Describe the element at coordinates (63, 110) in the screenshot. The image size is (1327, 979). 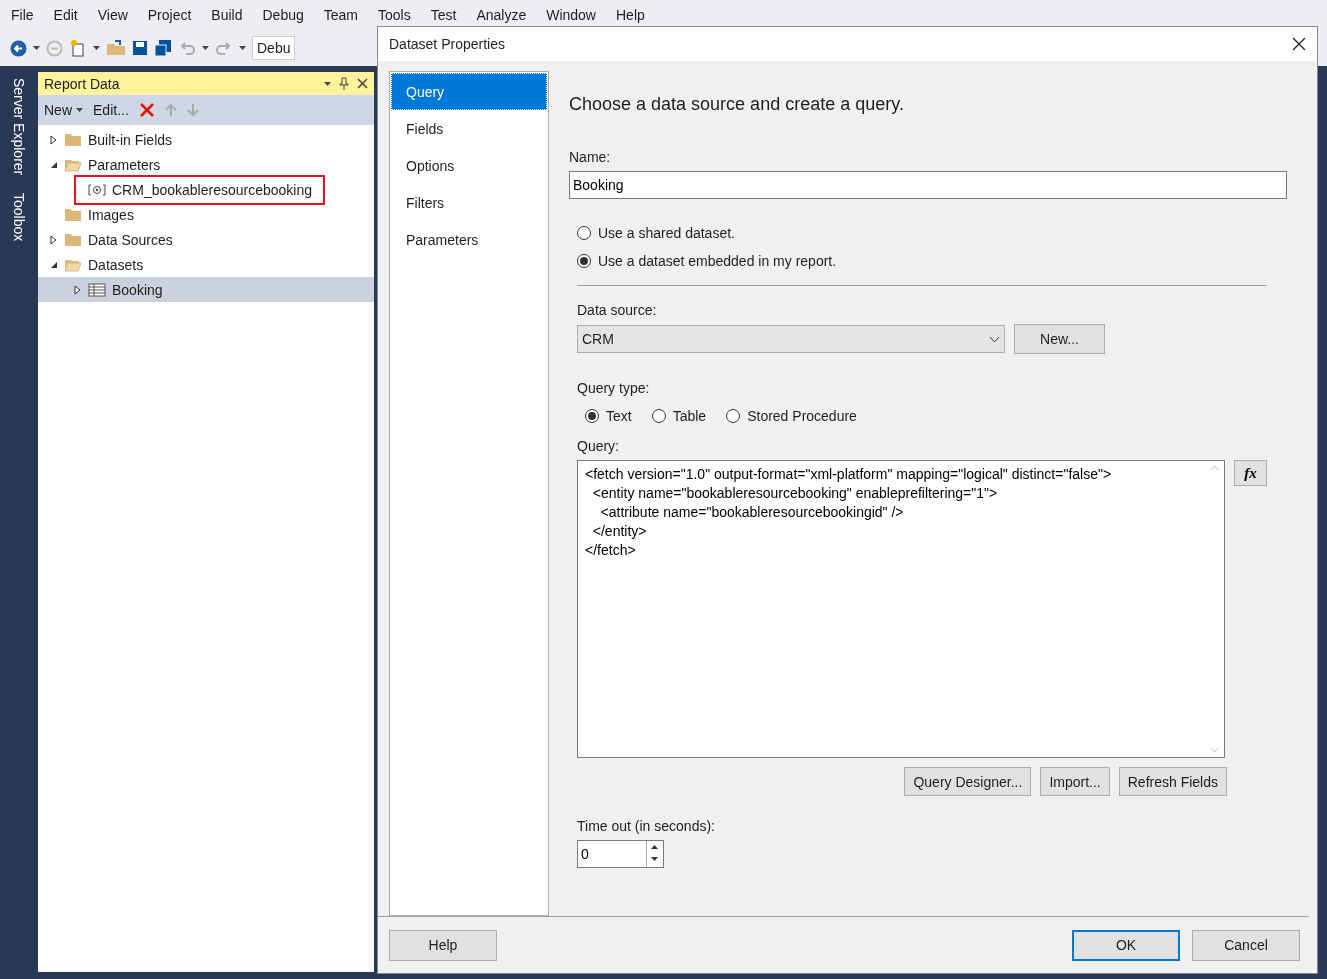
I see `toolbar-action: New` at that location.